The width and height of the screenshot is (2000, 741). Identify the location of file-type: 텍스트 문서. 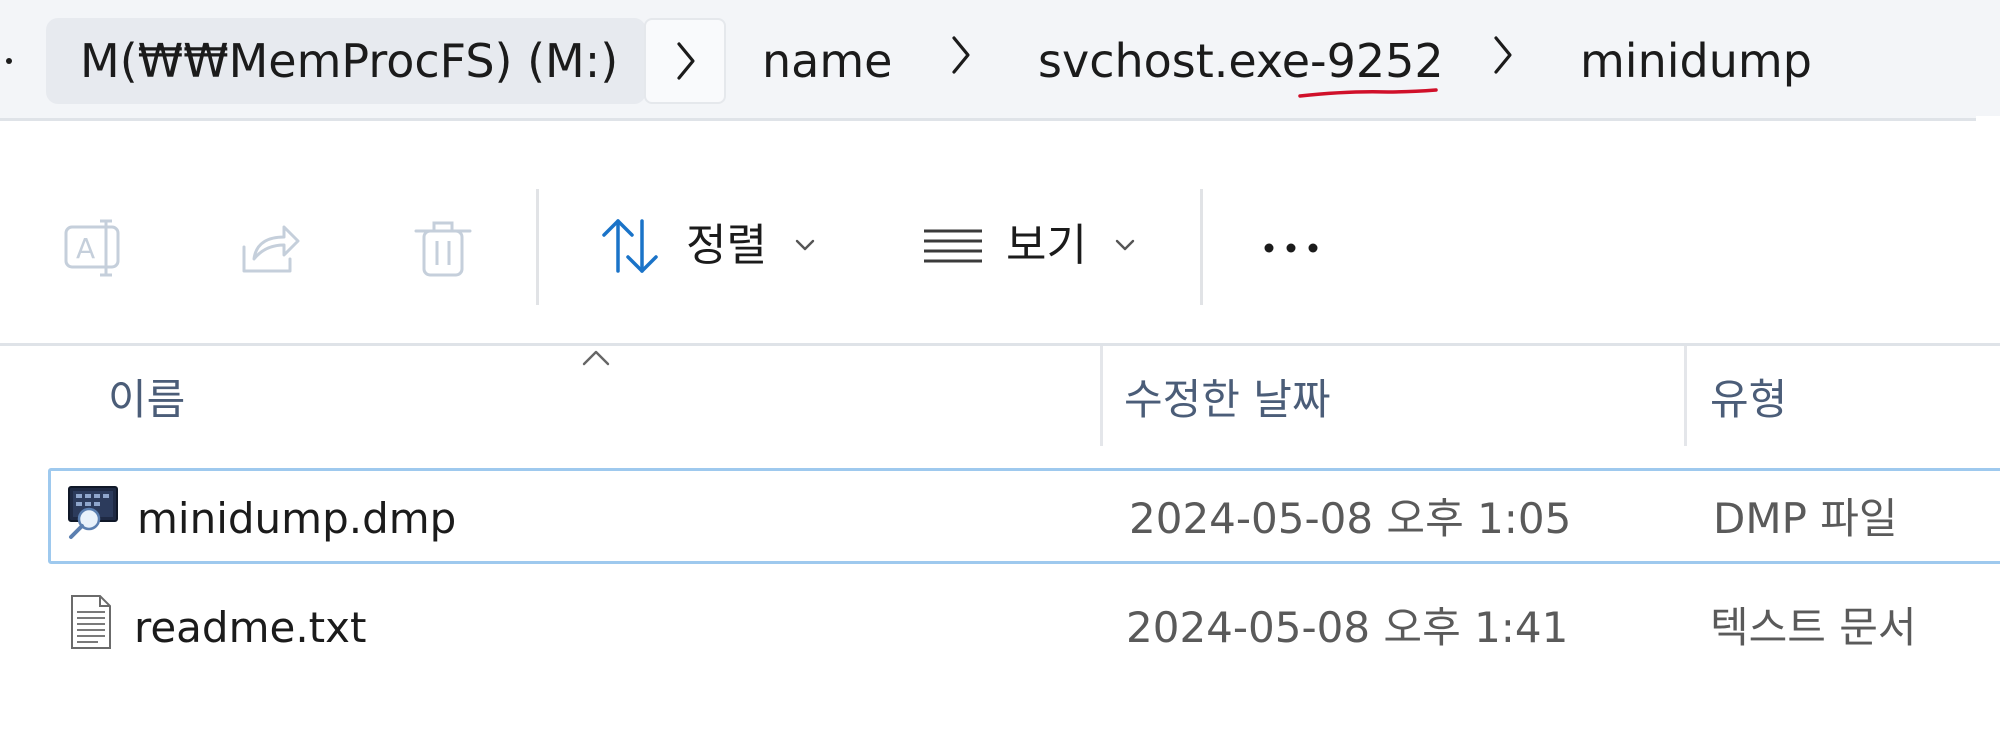
(1813, 627).